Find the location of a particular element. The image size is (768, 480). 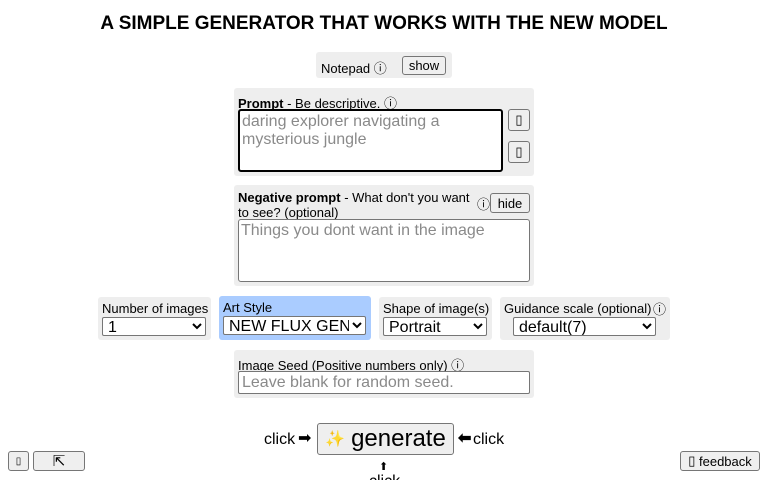

prompt-side-button-1: ▯ is located at coordinates (519, 120).